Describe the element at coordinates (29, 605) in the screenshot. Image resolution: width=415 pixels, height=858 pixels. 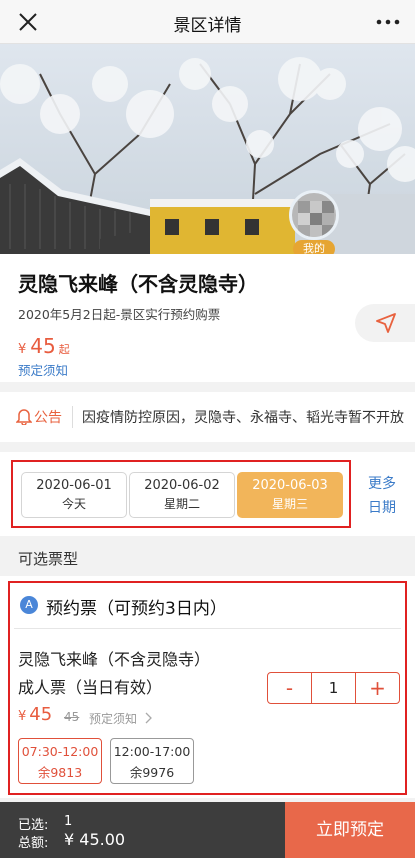
I see `ticket-type-badge: A` at that location.